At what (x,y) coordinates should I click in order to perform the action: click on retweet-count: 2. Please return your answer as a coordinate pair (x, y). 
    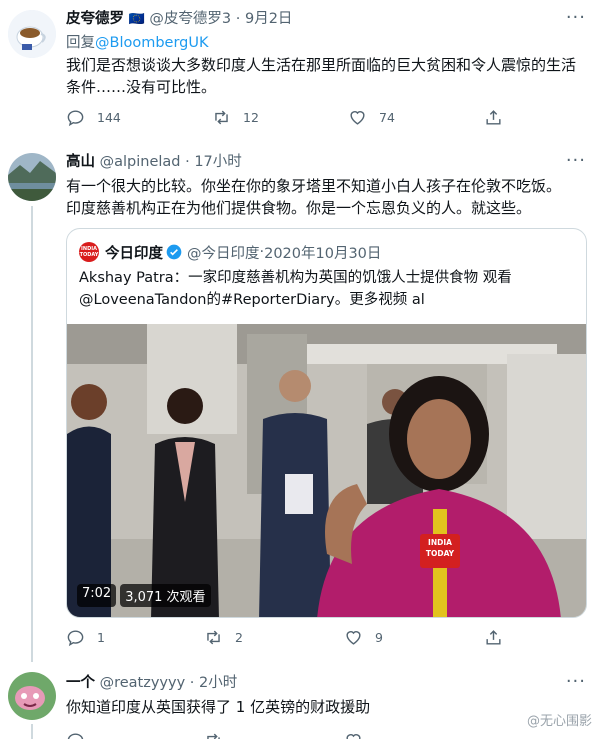
    Looking at the image, I should click on (239, 637).